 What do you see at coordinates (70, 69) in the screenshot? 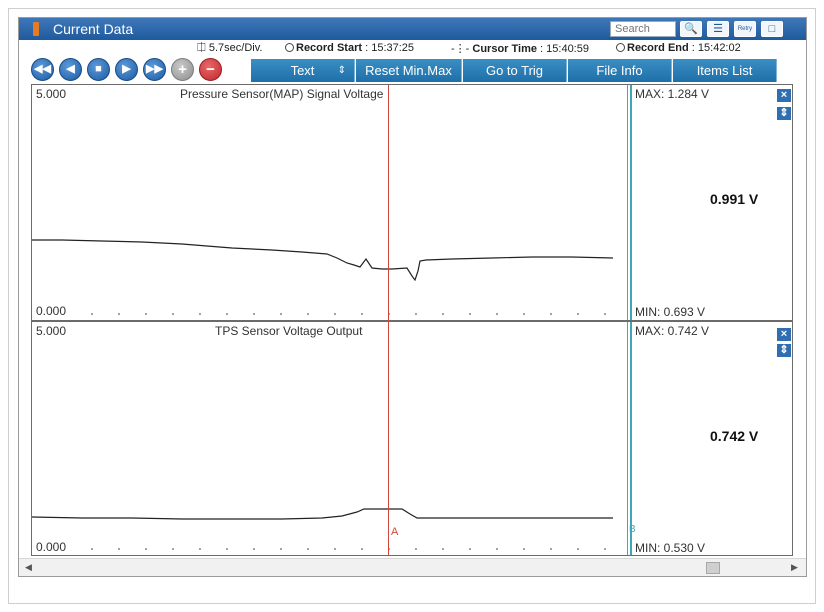
I see `step-back-button: ◀` at bounding box center [70, 69].